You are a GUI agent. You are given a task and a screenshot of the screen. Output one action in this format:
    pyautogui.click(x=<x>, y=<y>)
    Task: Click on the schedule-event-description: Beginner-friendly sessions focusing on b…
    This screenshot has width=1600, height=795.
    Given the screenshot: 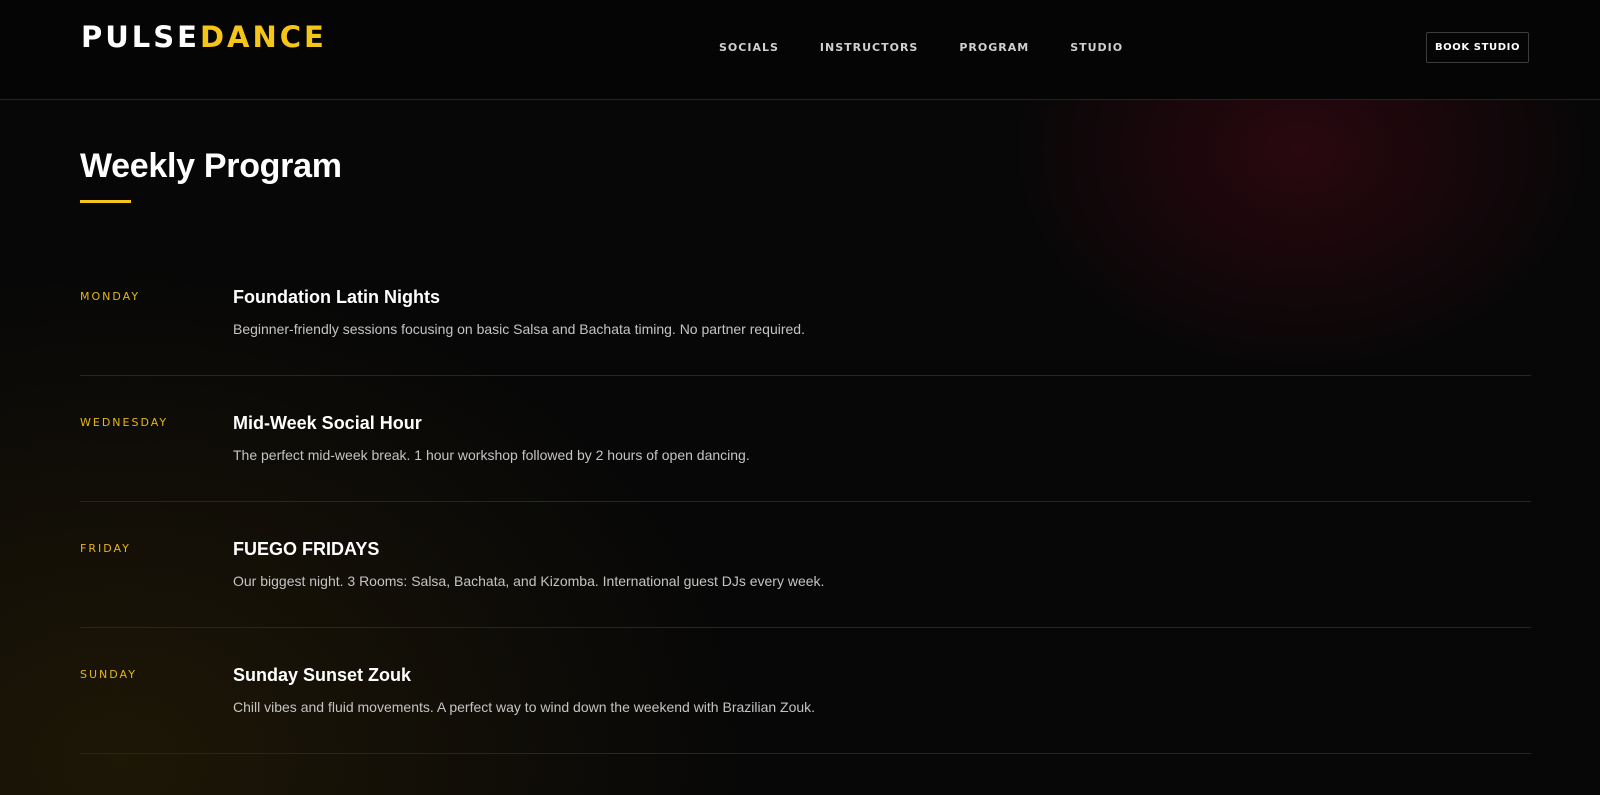 What is the action you would take?
    pyautogui.click(x=519, y=329)
    